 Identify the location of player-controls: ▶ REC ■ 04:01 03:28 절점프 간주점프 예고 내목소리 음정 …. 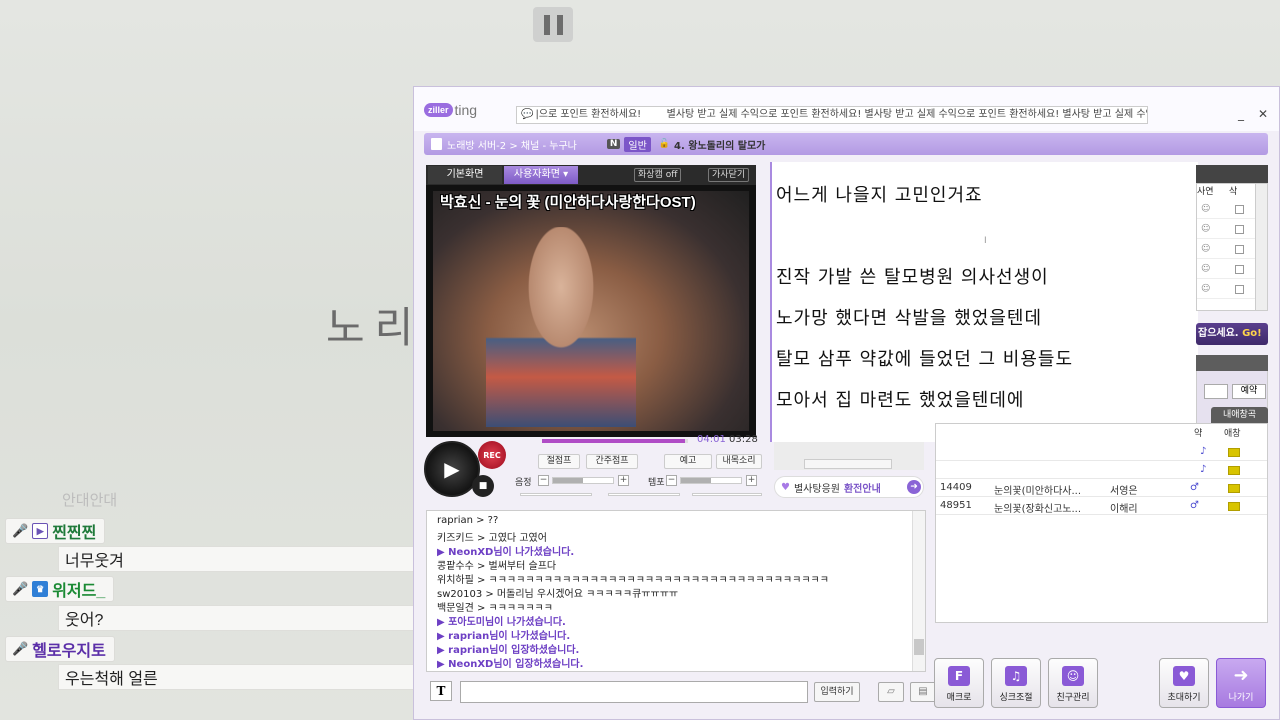
(594, 468).